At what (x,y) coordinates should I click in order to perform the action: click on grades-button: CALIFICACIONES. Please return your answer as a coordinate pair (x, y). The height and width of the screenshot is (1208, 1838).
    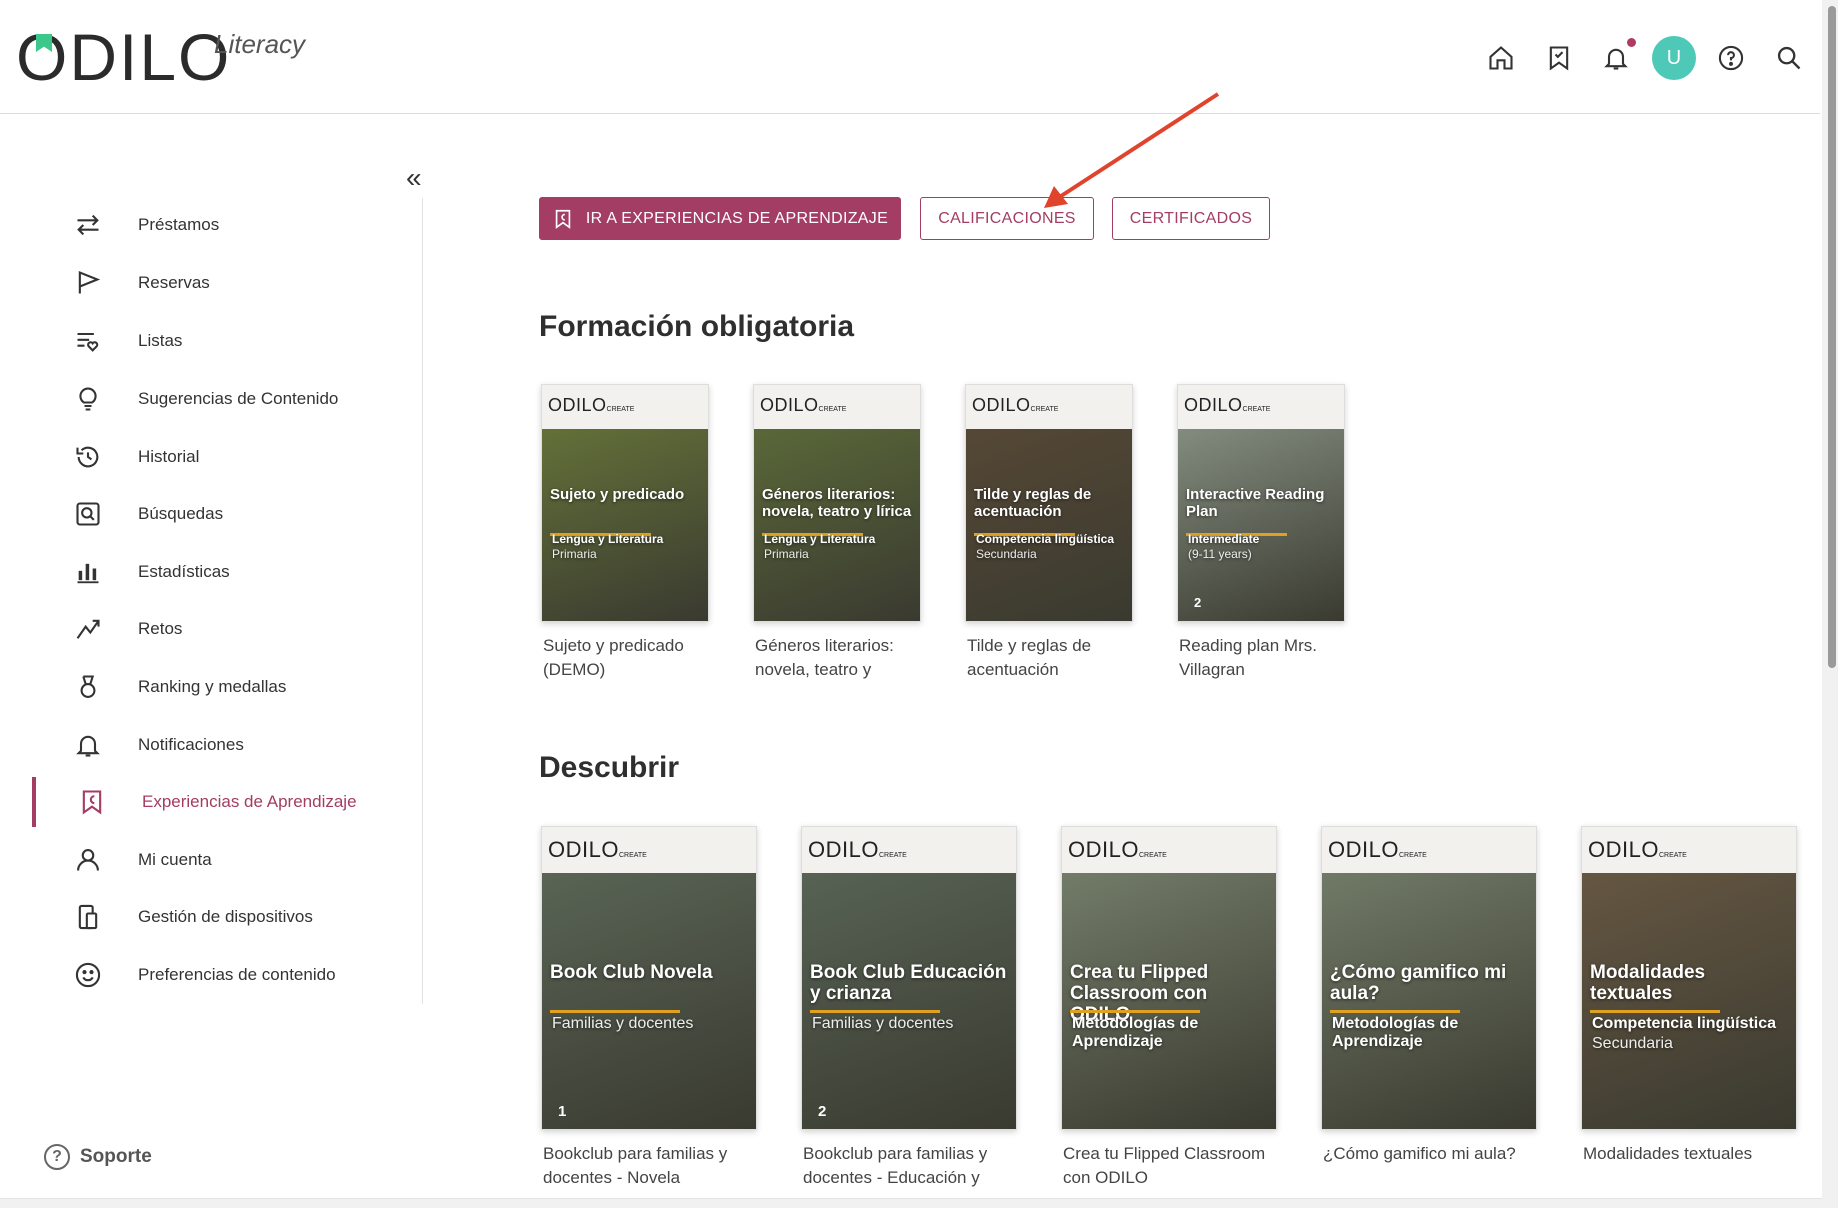
    Looking at the image, I should click on (1007, 218).